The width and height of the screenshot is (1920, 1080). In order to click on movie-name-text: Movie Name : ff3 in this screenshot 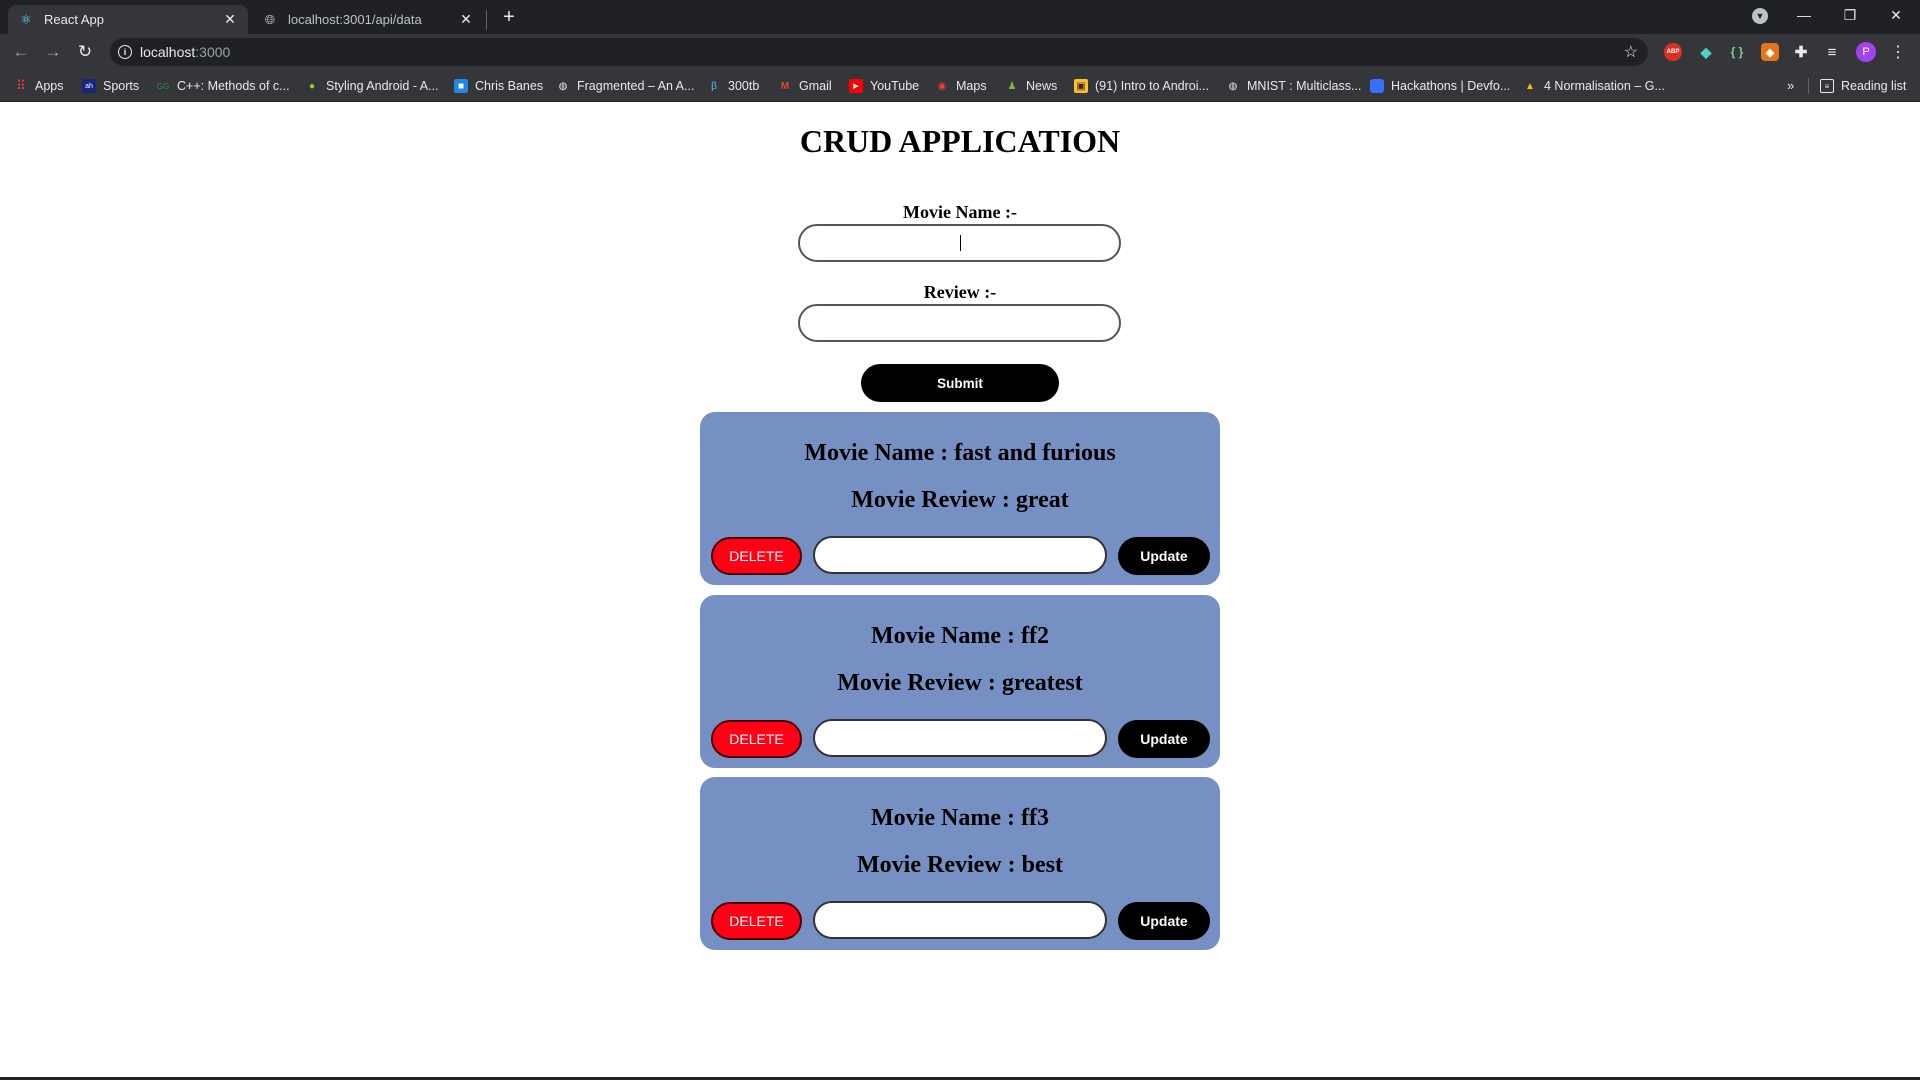, I will do `click(960, 818)`.